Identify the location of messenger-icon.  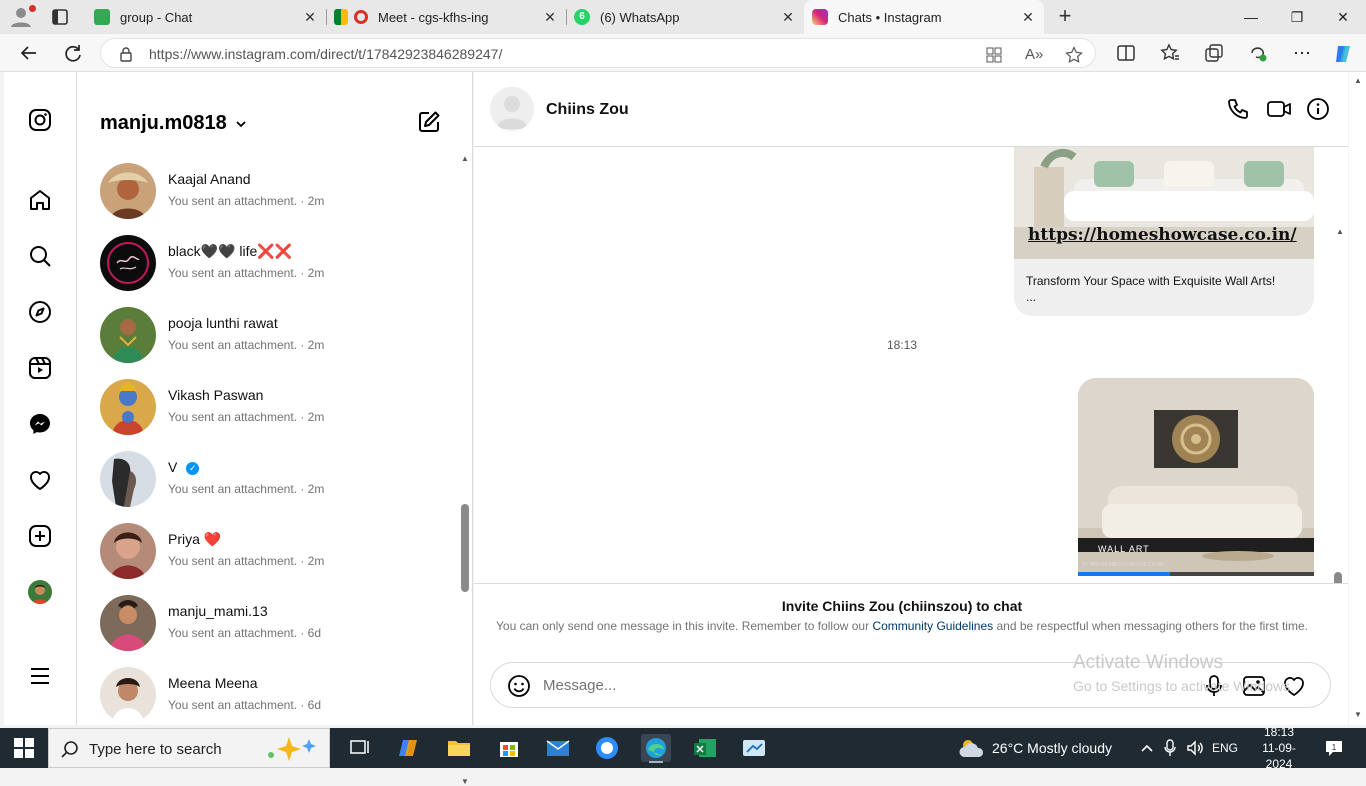
(40, 424).